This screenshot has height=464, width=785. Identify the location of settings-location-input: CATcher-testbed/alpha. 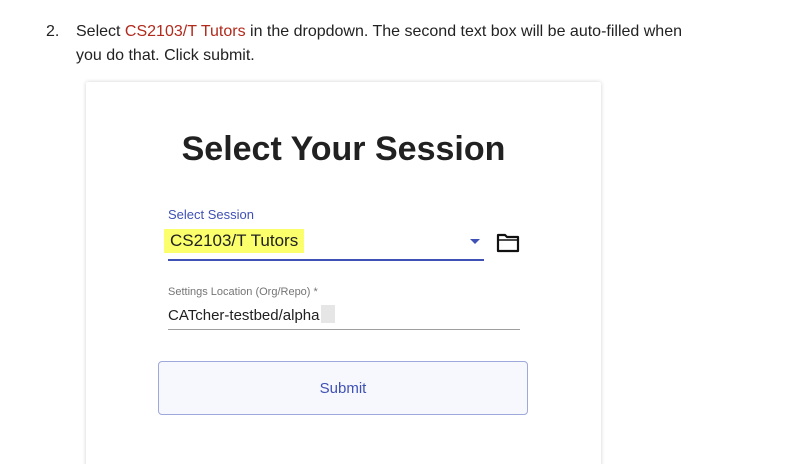
(344, 315).